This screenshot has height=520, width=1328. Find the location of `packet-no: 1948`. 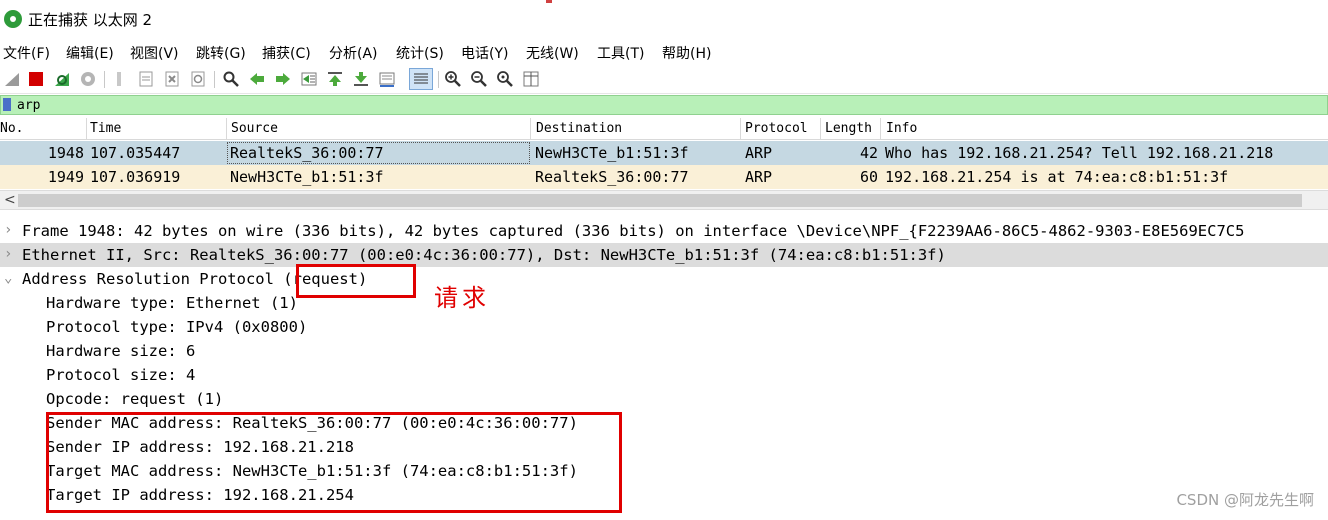

packet-no: 1948 is located at coordinates (65, 153).